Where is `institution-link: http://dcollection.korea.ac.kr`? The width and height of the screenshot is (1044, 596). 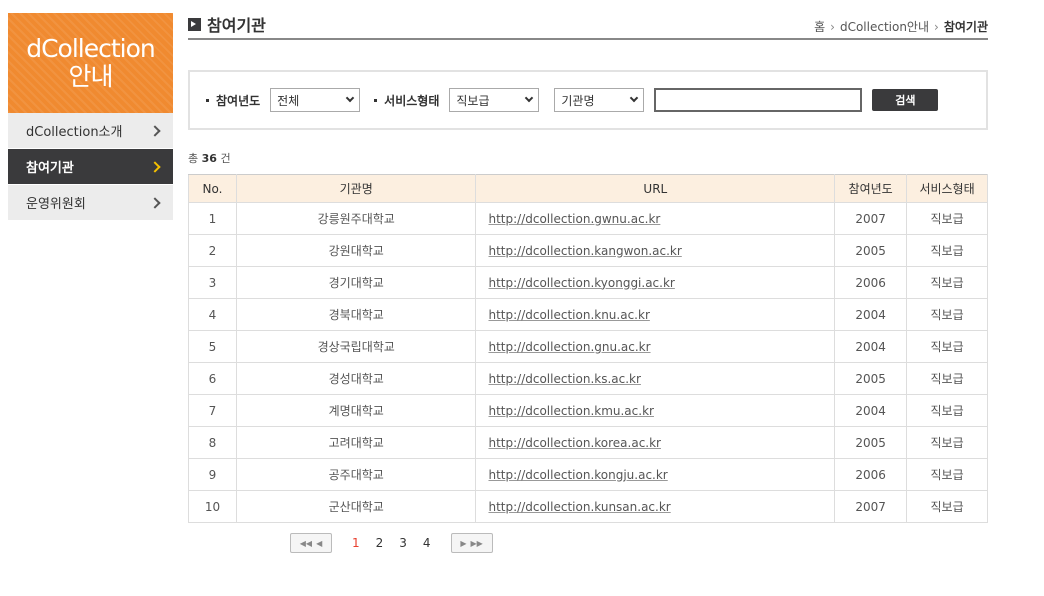 institution-link: http://dcollection.korea.ac.kr is located at coordinates (574, 443).